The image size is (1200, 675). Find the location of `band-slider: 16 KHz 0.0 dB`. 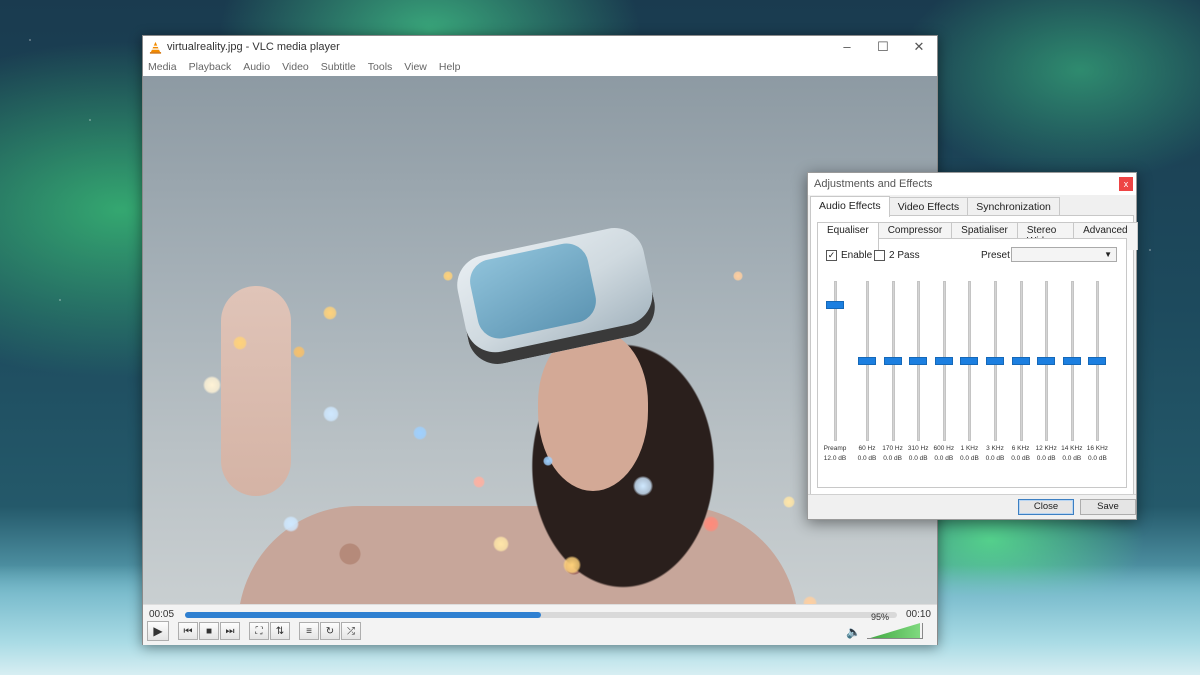

band-slider: 16 KHz 0.0 dB is located at coordinates (1099, 359).